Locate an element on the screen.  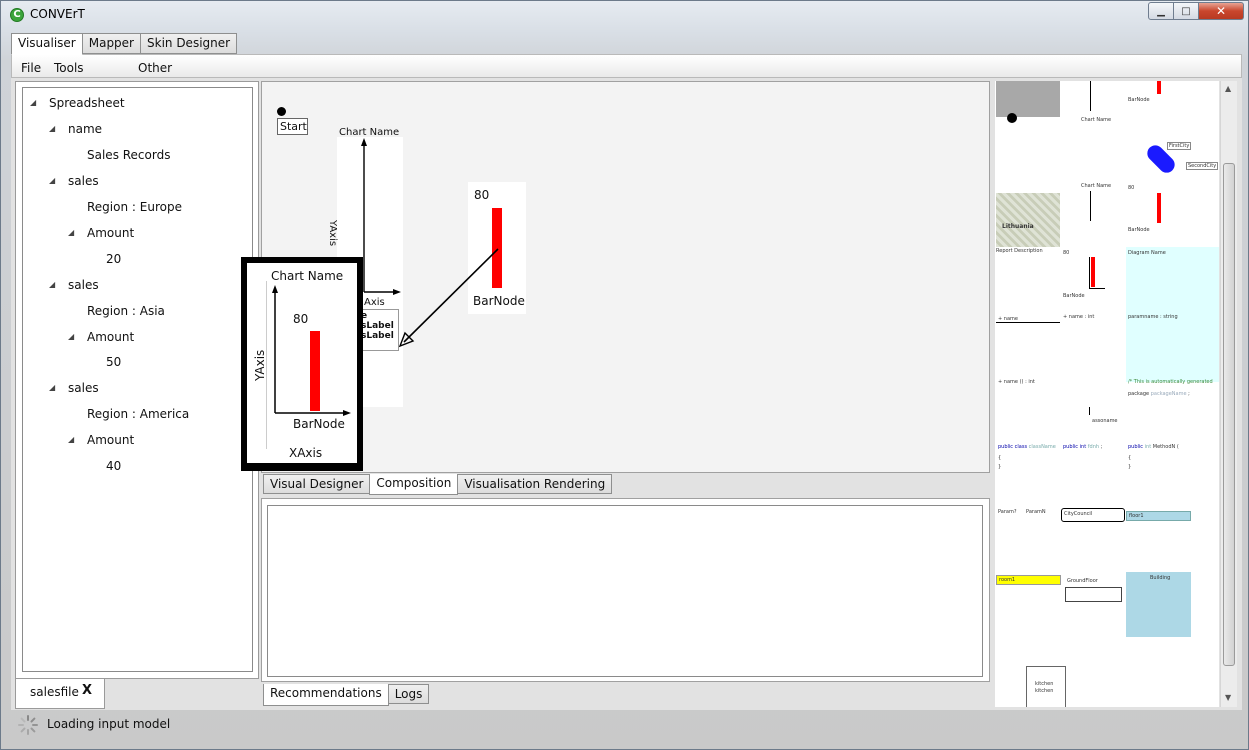
tab-visualisation-rendering: Visualisation Rendering is located at coordinates (535, 484).